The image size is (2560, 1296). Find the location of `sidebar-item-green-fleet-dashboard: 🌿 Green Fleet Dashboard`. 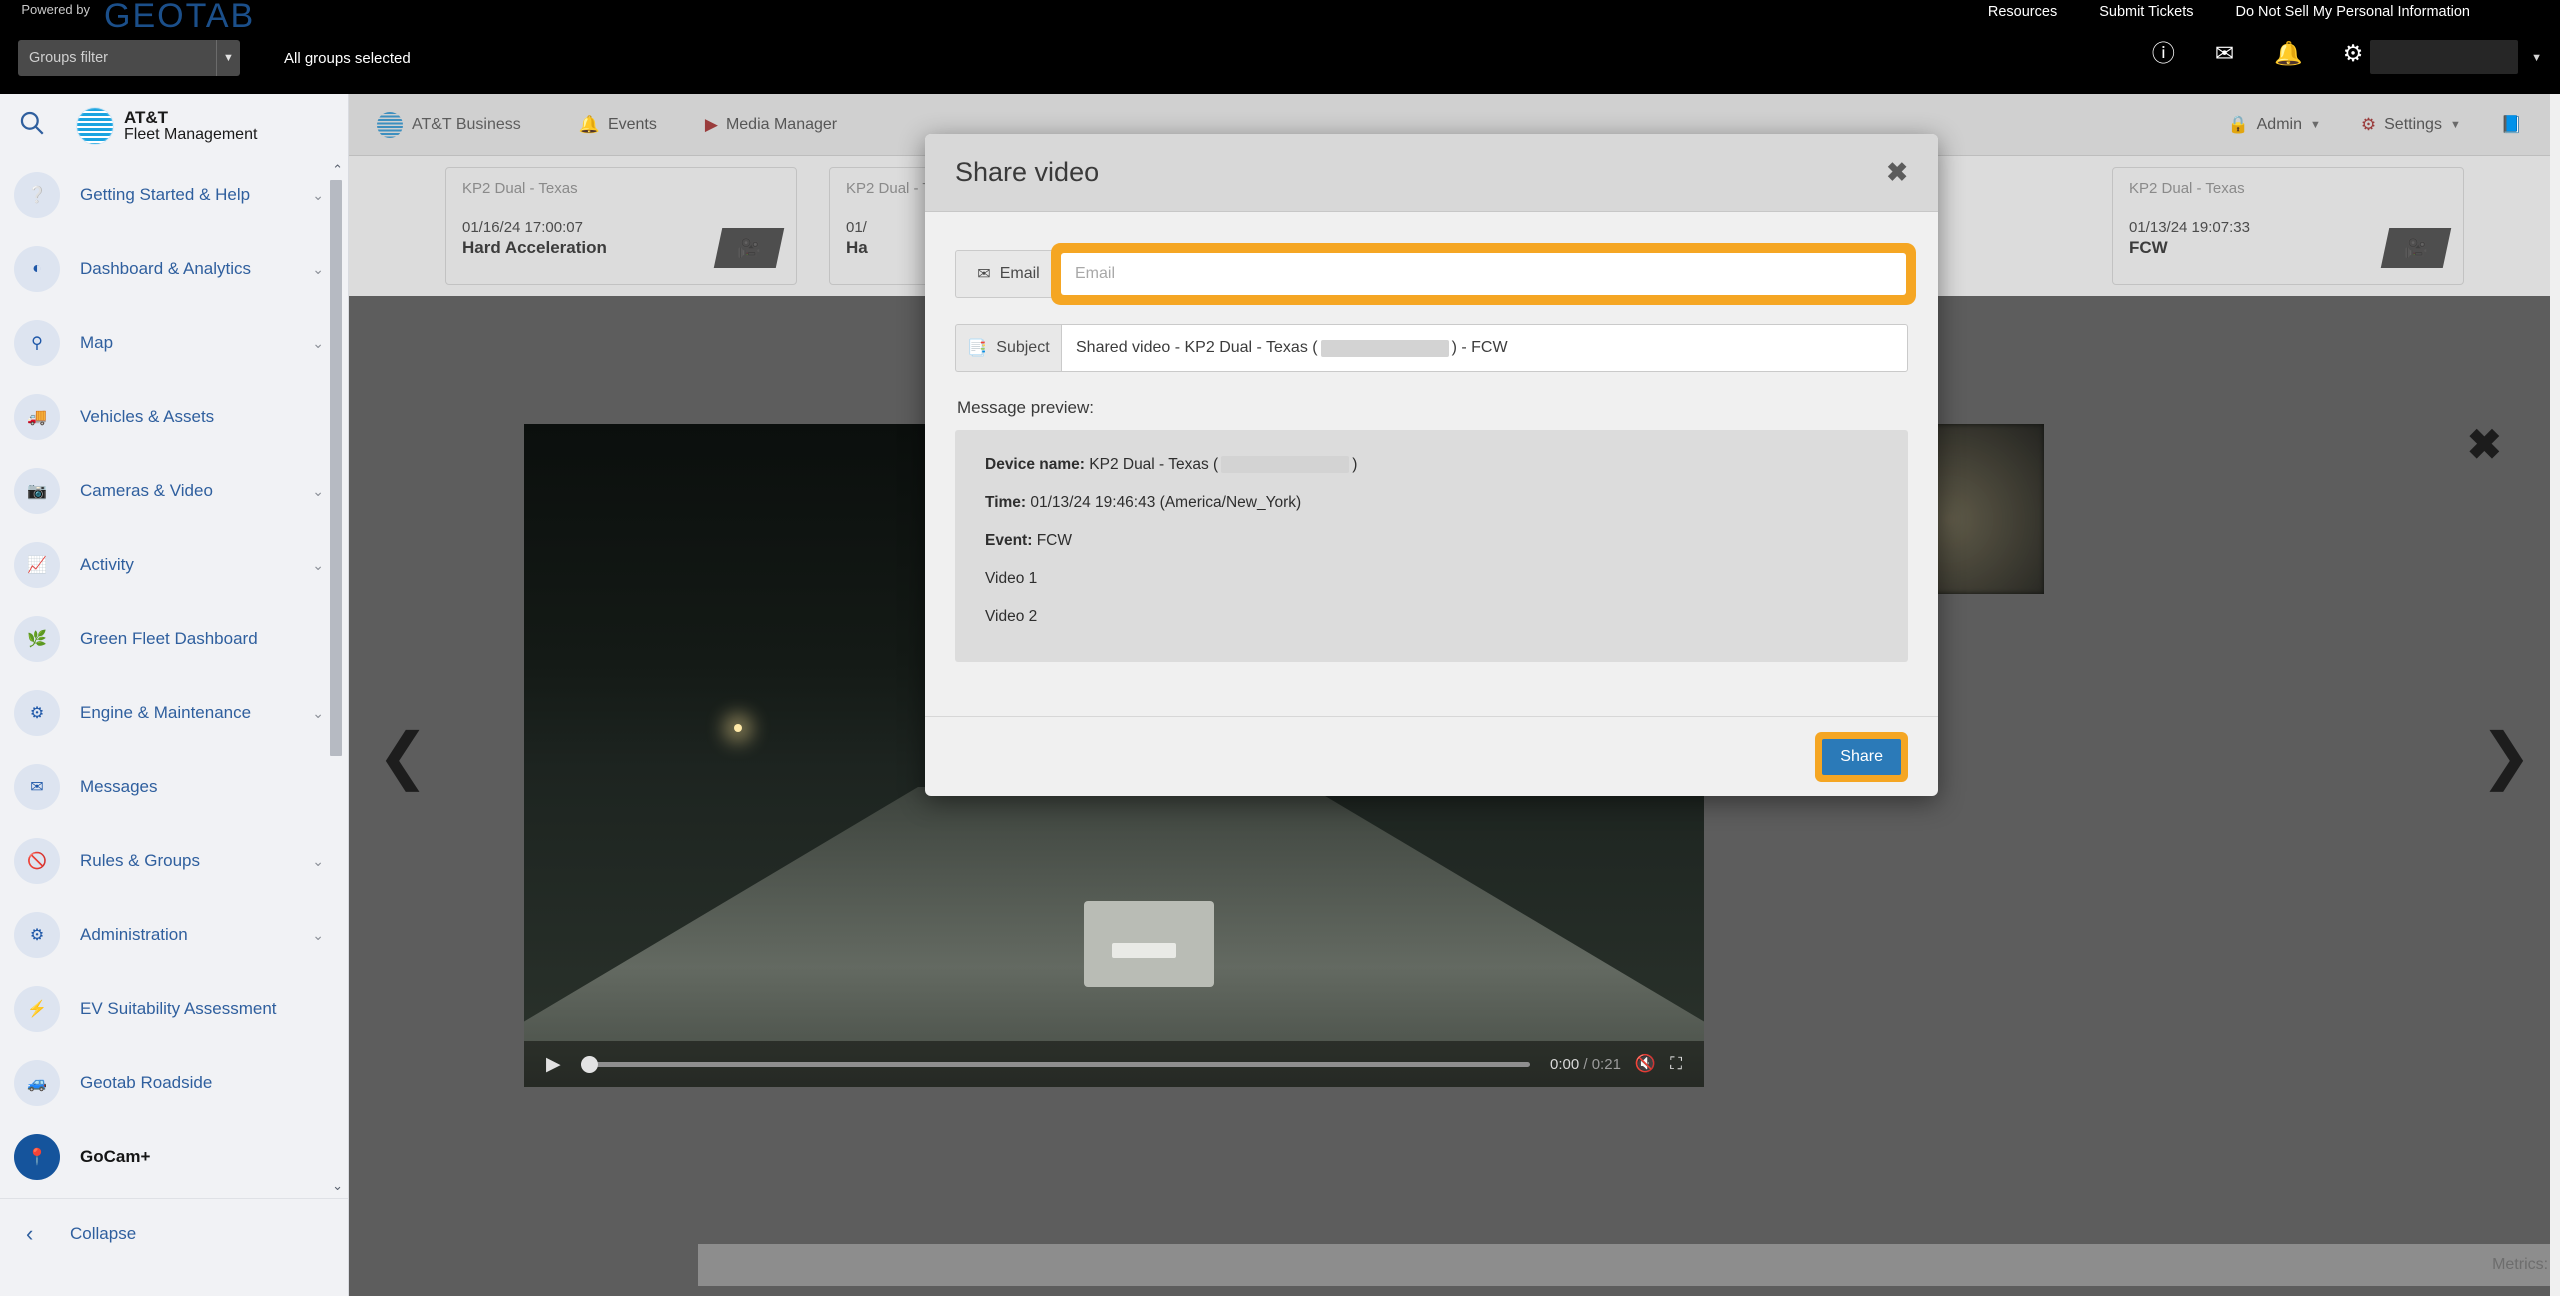

sidebar-item-green-fleet-dashboard: 🌿 Green Fleet Dashboard is located at coordinates (174, 639).